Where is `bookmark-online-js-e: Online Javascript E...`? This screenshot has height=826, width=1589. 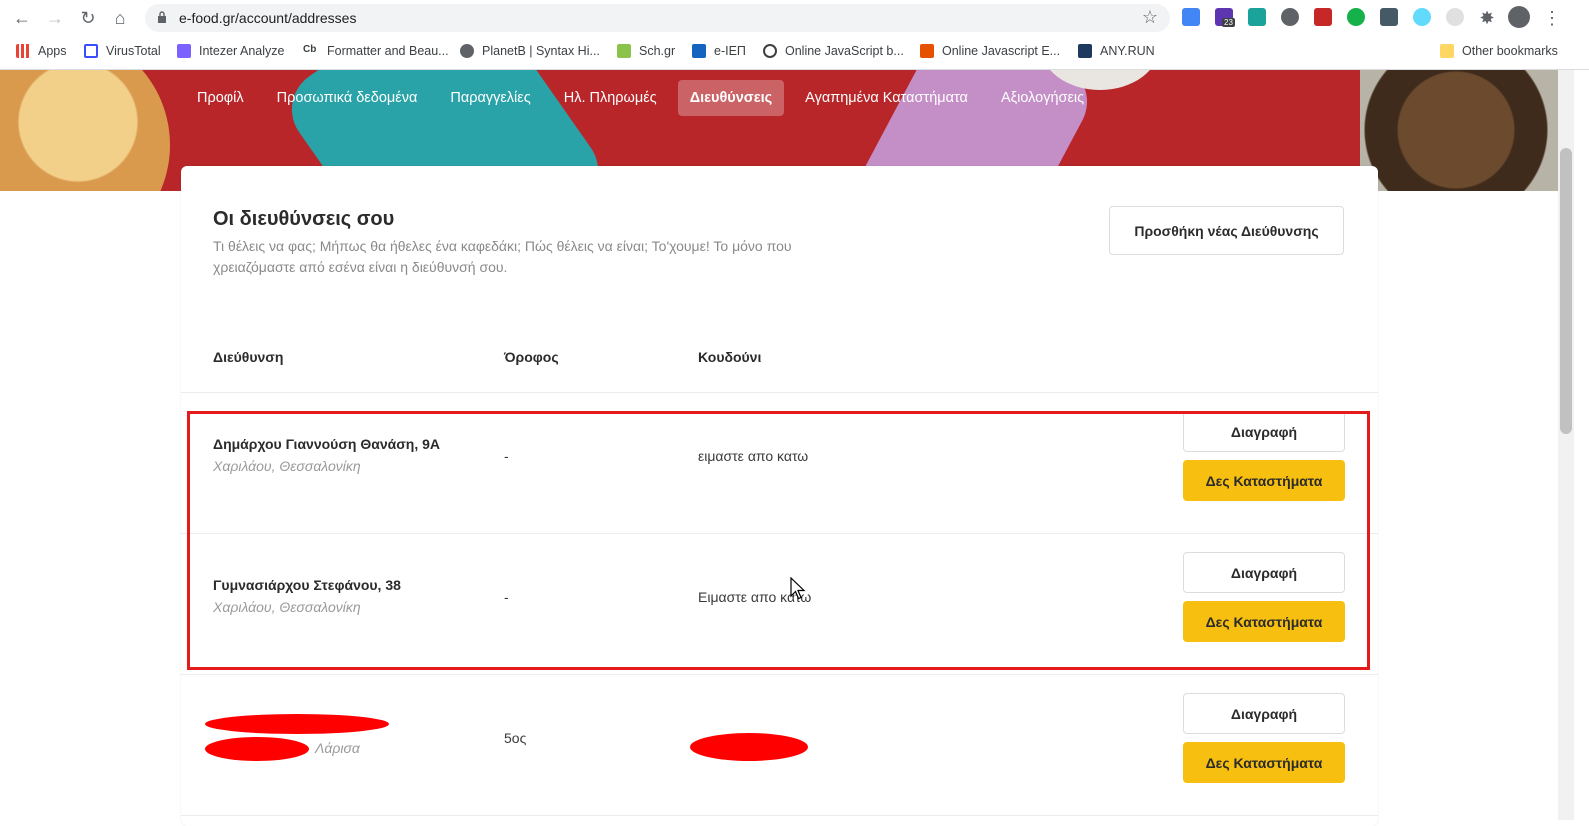 bookmark-online-js-e: Online Javascript E... is located at coordinates (990, 51).